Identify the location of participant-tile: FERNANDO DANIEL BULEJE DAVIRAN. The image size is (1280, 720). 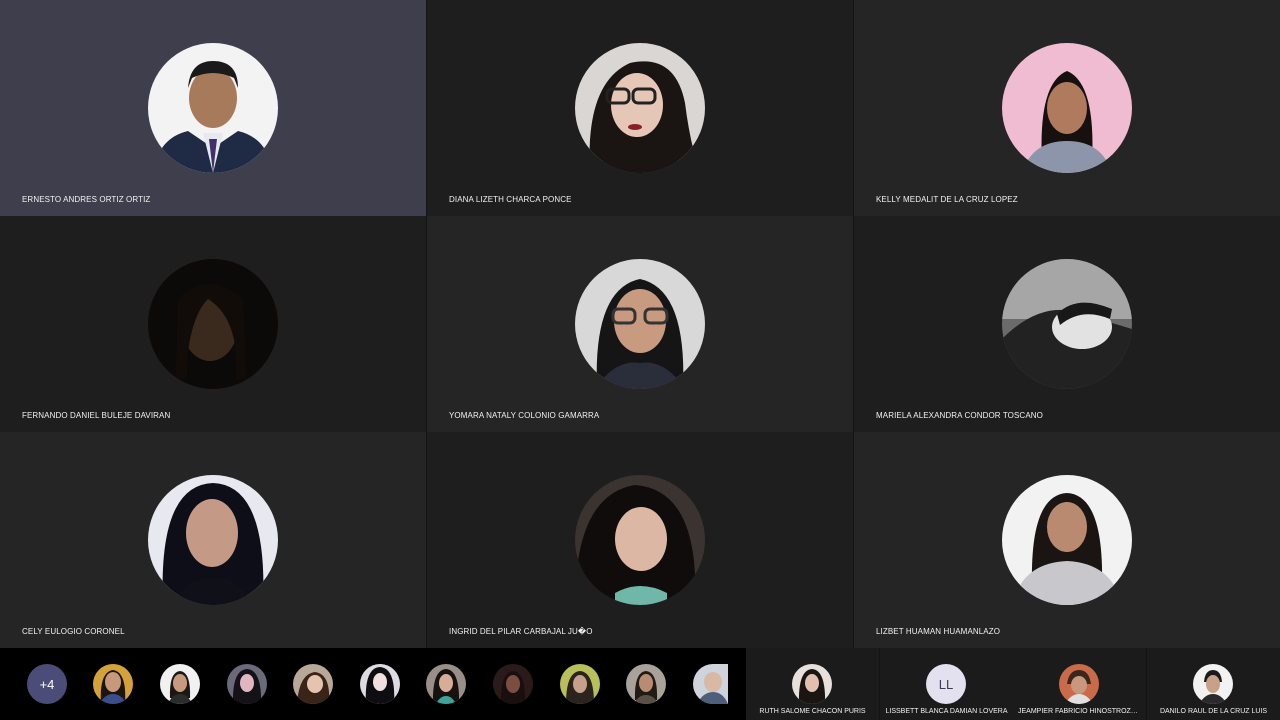
(213, 324).